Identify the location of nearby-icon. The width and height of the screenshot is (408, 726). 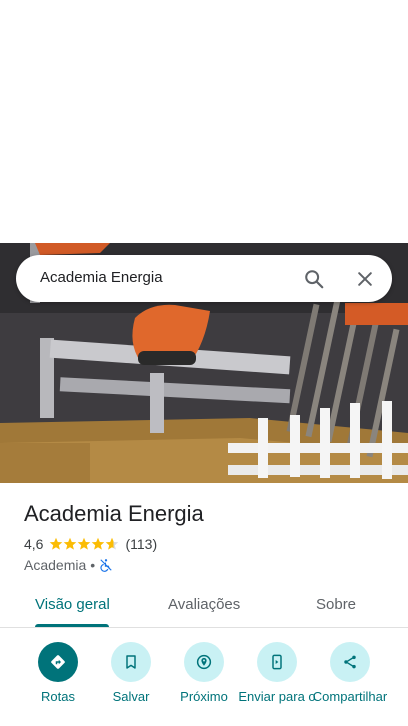
(204, 662).